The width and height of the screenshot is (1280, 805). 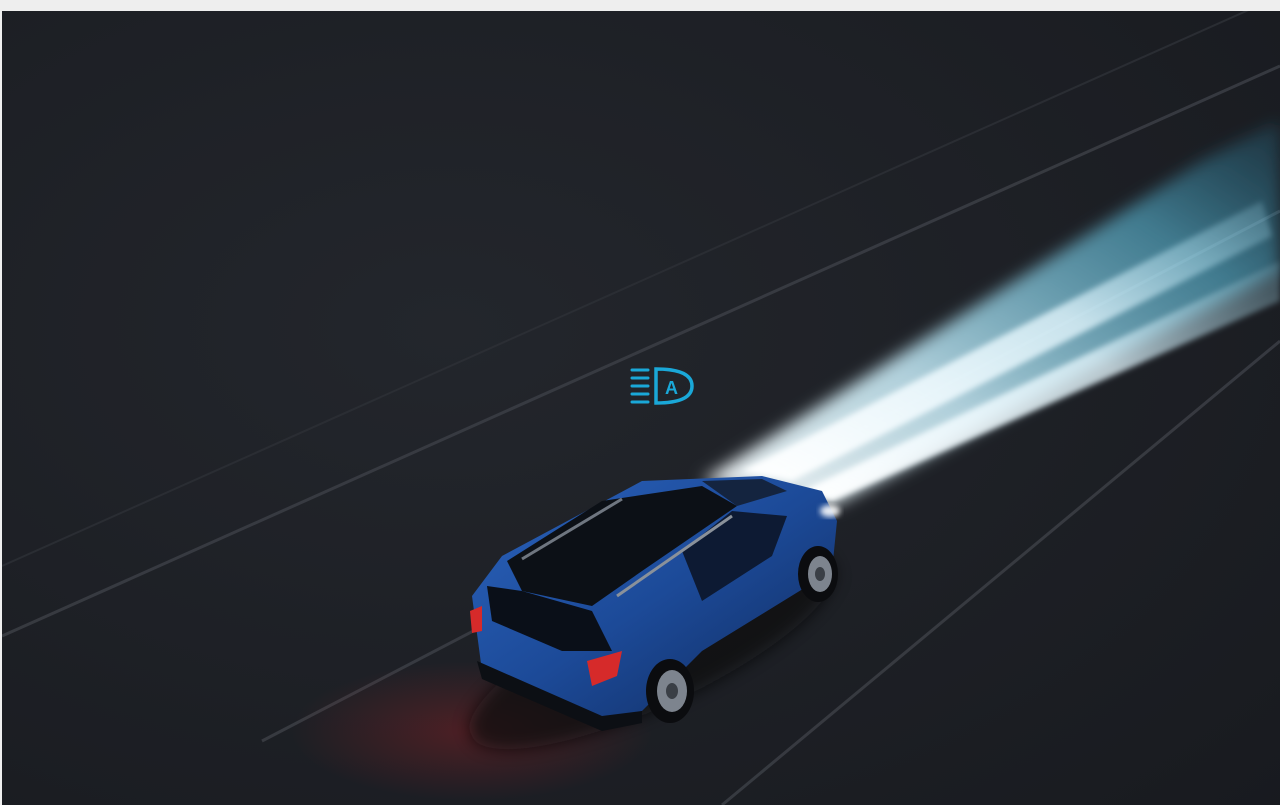 I want to click on auto-high-beam-letter: A, so click(x=671, y=388).